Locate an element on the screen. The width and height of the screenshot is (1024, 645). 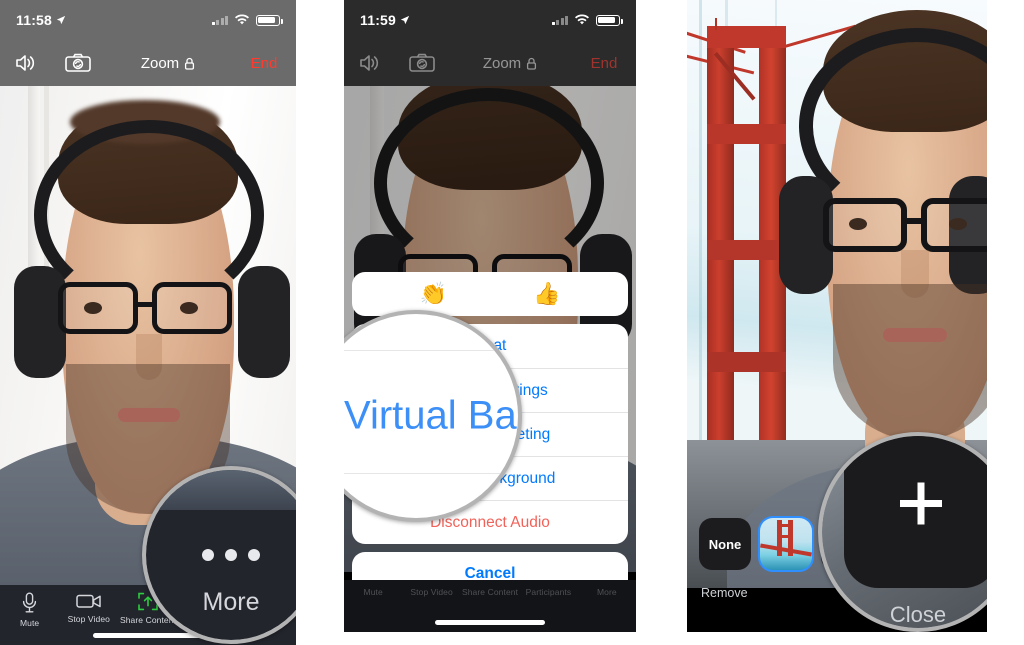
magnifier-add-background-button: Close is located at coordinates (902, 532).